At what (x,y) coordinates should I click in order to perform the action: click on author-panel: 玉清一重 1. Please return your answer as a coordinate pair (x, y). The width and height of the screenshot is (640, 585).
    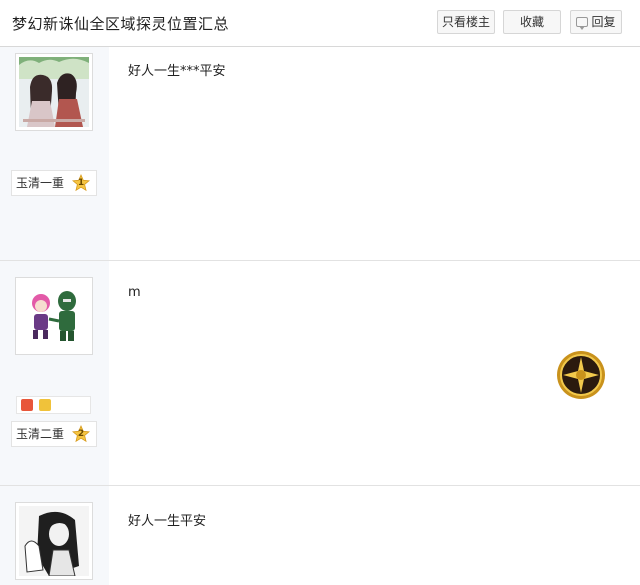
    Looking at the image, I should click on (54, 153).